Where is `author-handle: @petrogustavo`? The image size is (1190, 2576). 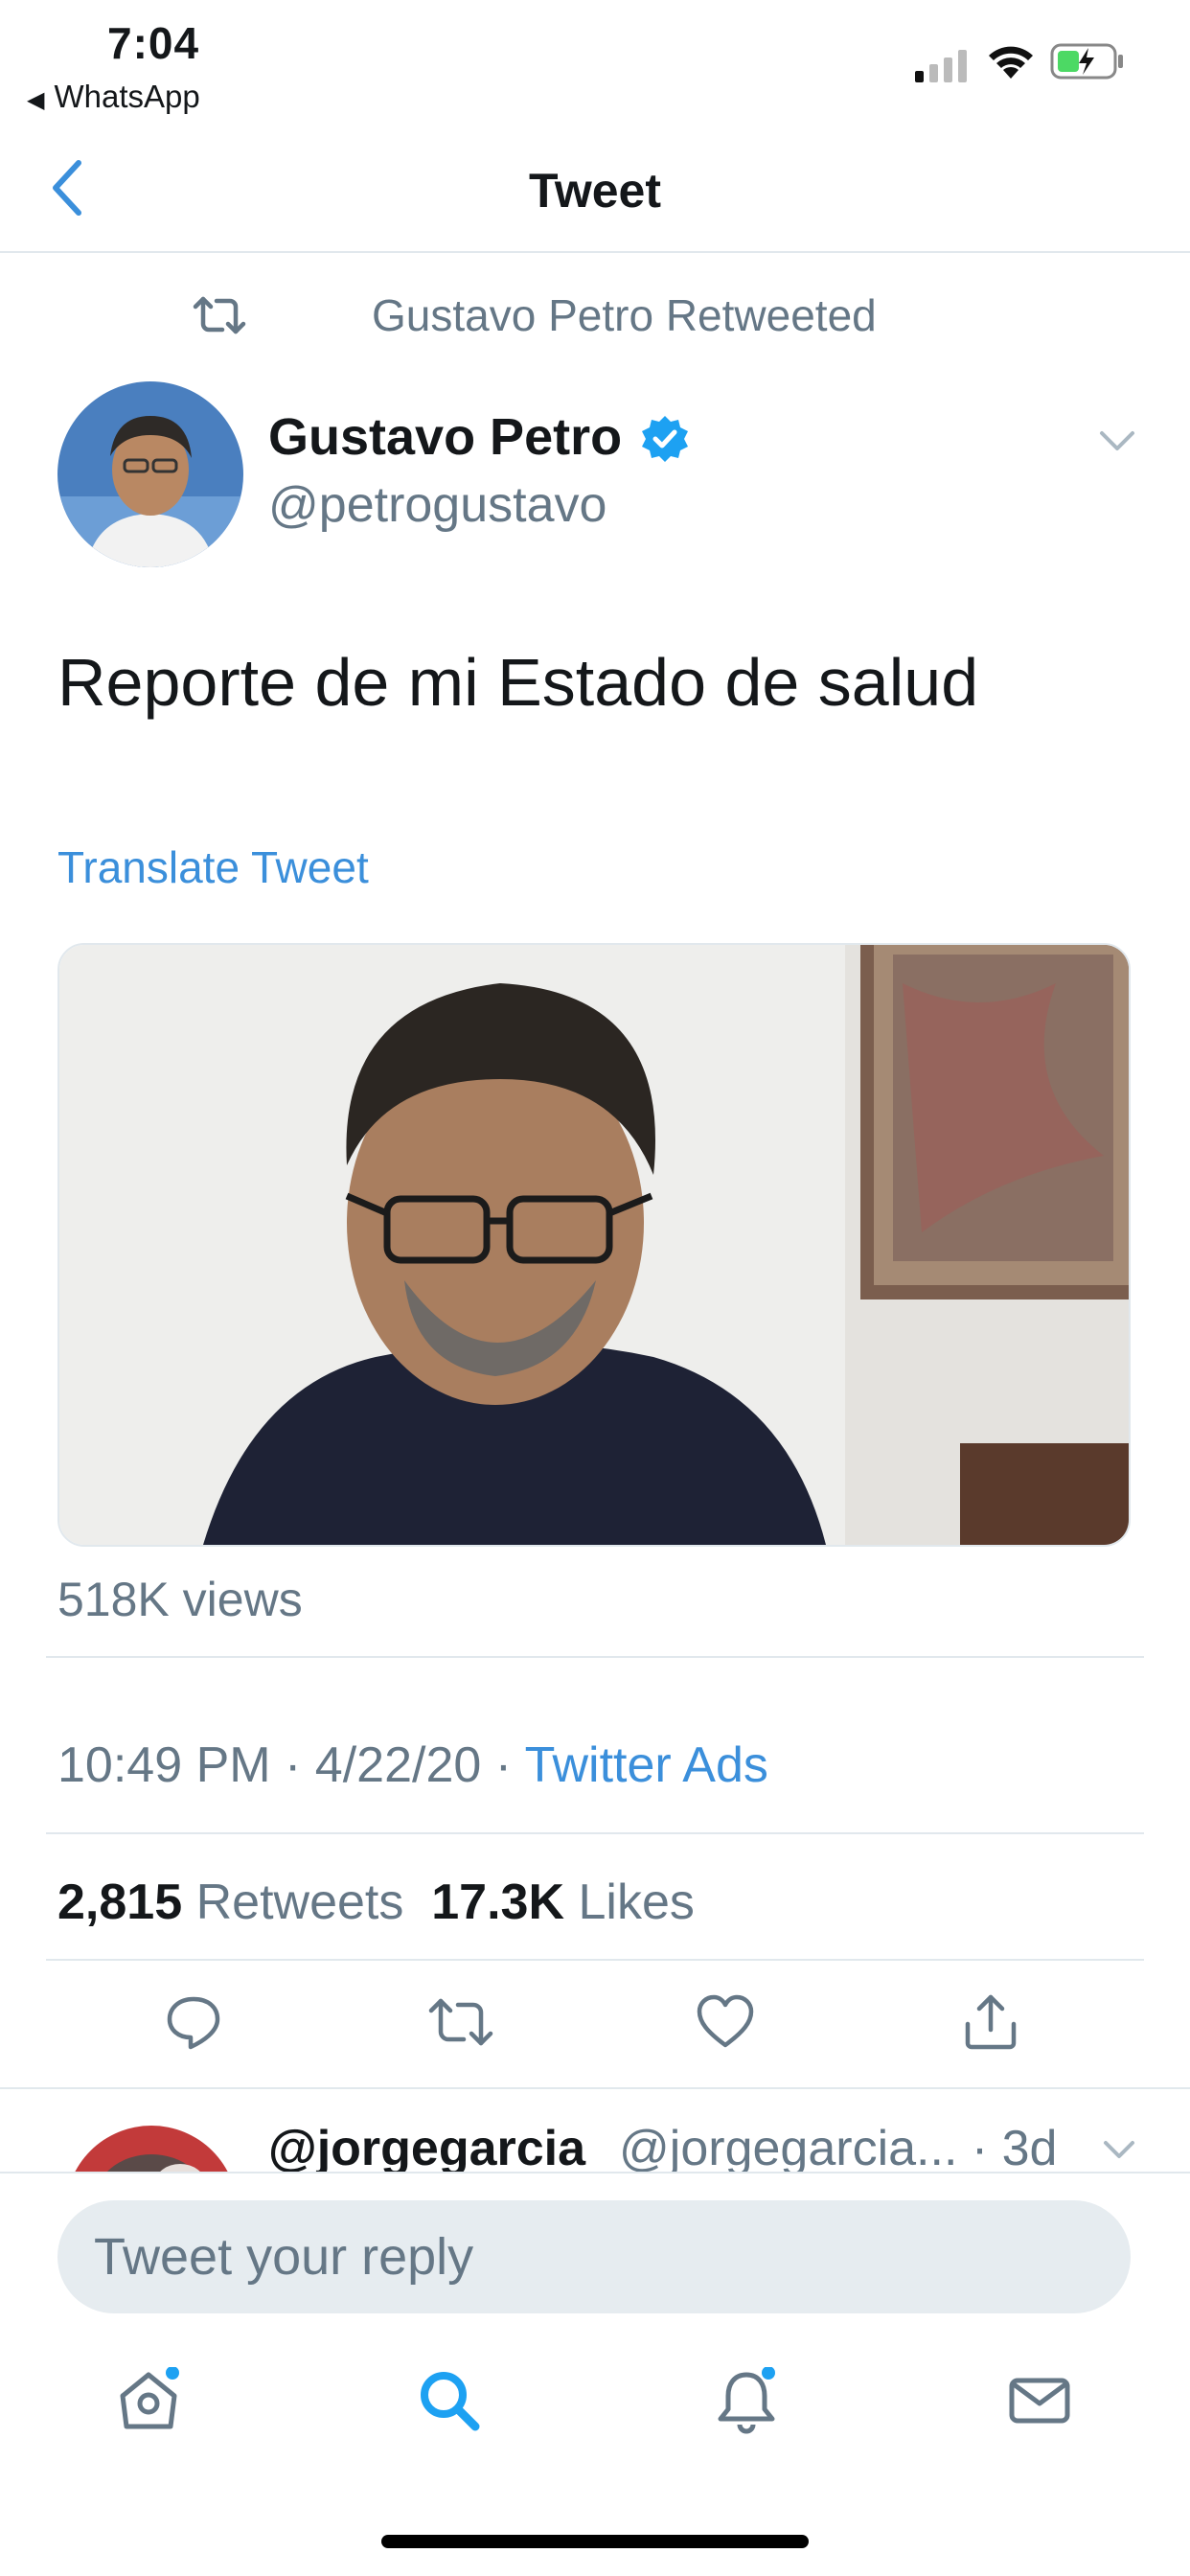
author-handle: @petrogustavo is located at coordinates (437, 505).